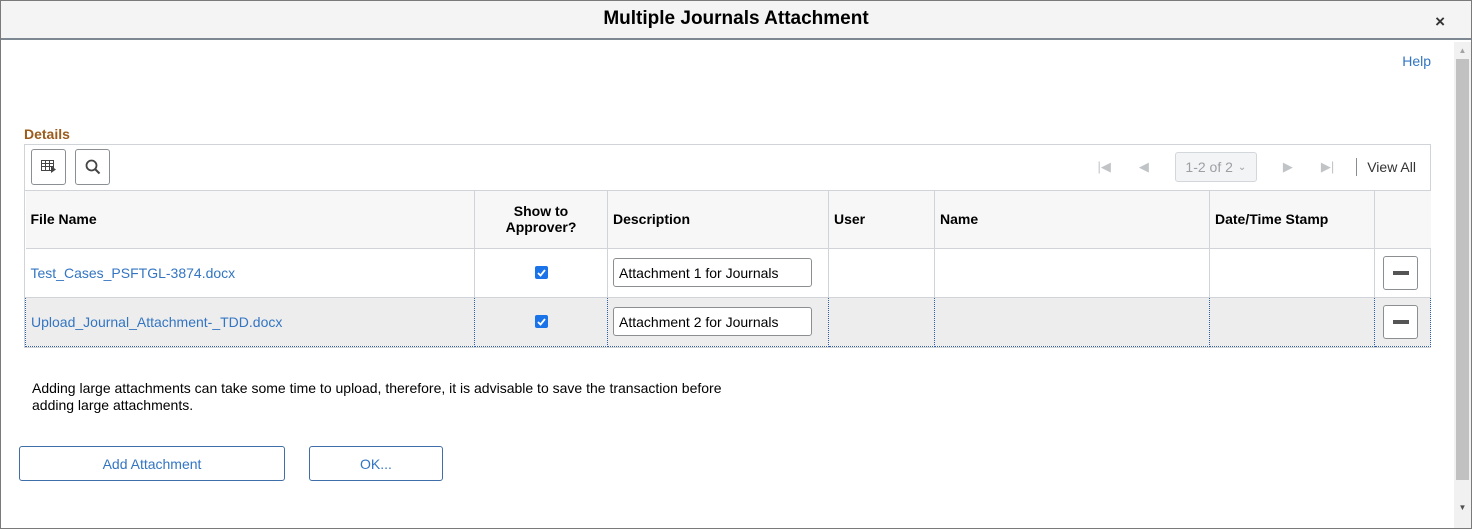 This screenshot has width=1472, height=529. I want to click on scroll-up-arrow-icon: ▲, so click(1462, 50).